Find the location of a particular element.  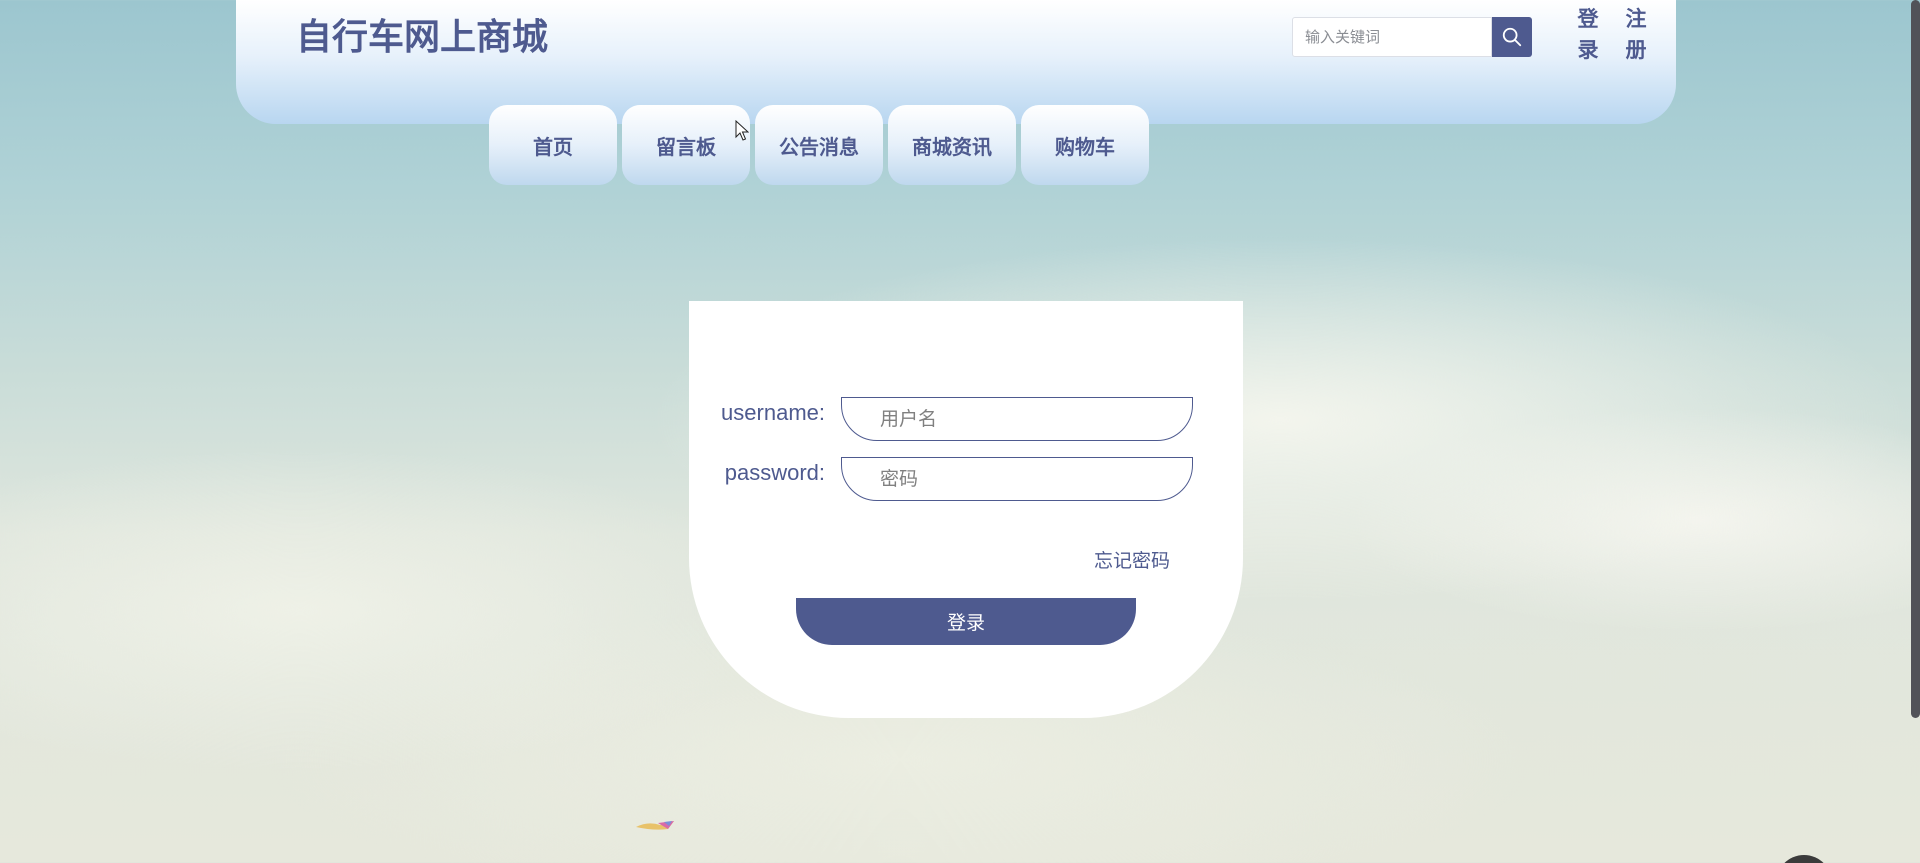

nav-item-announcements: 公告消息 is located at coordinates (819, 145).